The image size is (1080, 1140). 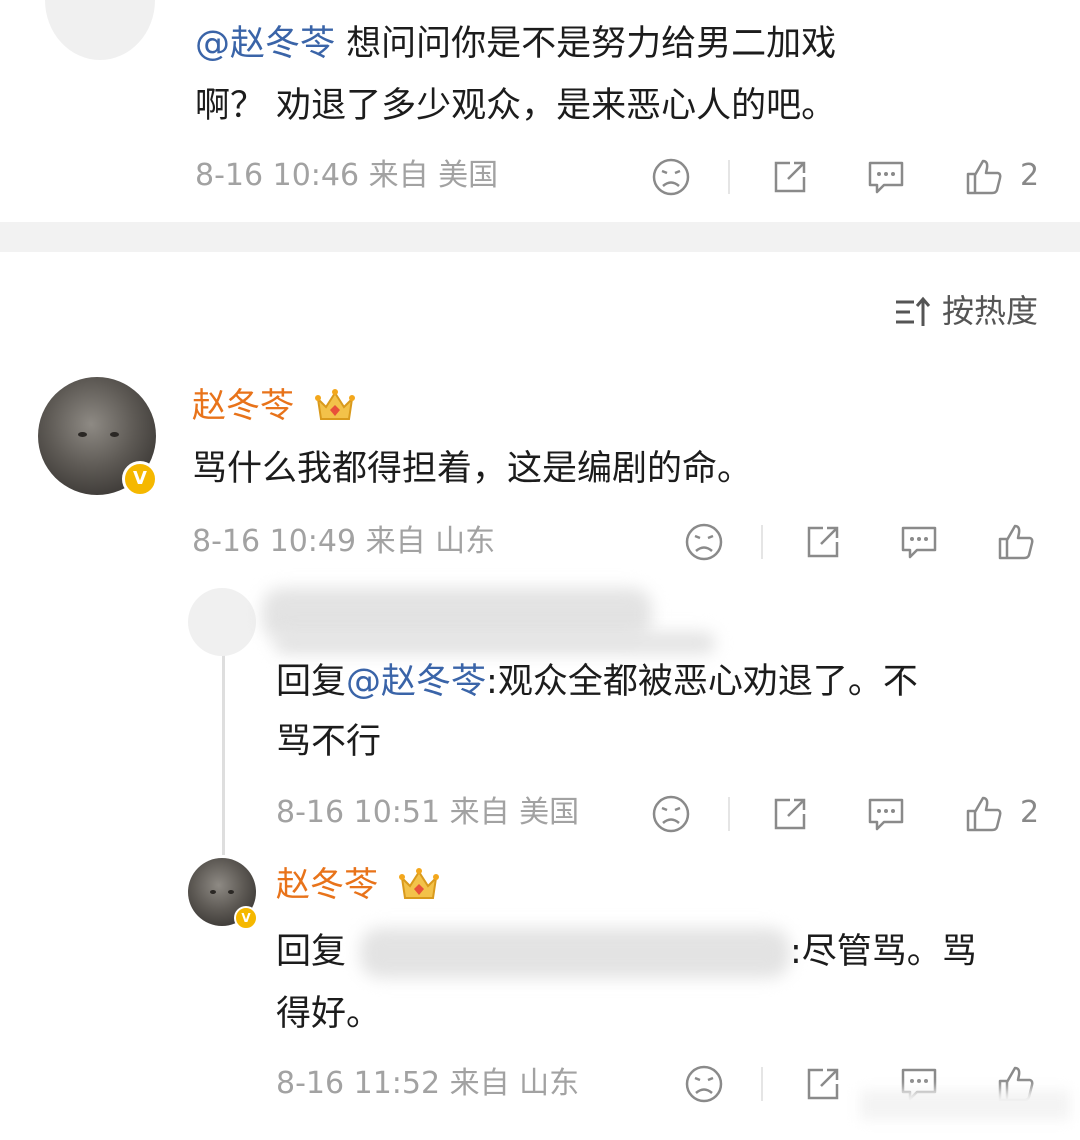 What do you see at coordinates (913, 312) in the screenshot?
I see `sort-icon` at bounding box center [913, 312].